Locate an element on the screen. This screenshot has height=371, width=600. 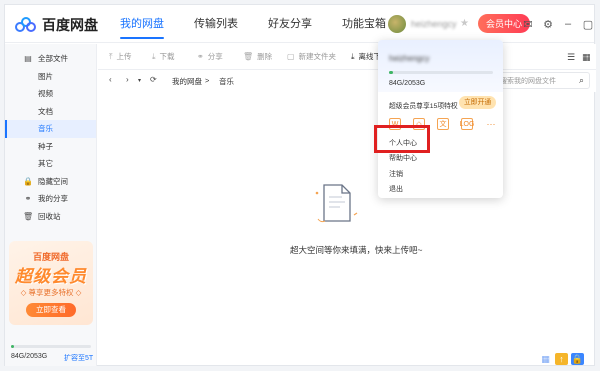
storage-usage: 84G/2053G is located at coordinates (29, 356).